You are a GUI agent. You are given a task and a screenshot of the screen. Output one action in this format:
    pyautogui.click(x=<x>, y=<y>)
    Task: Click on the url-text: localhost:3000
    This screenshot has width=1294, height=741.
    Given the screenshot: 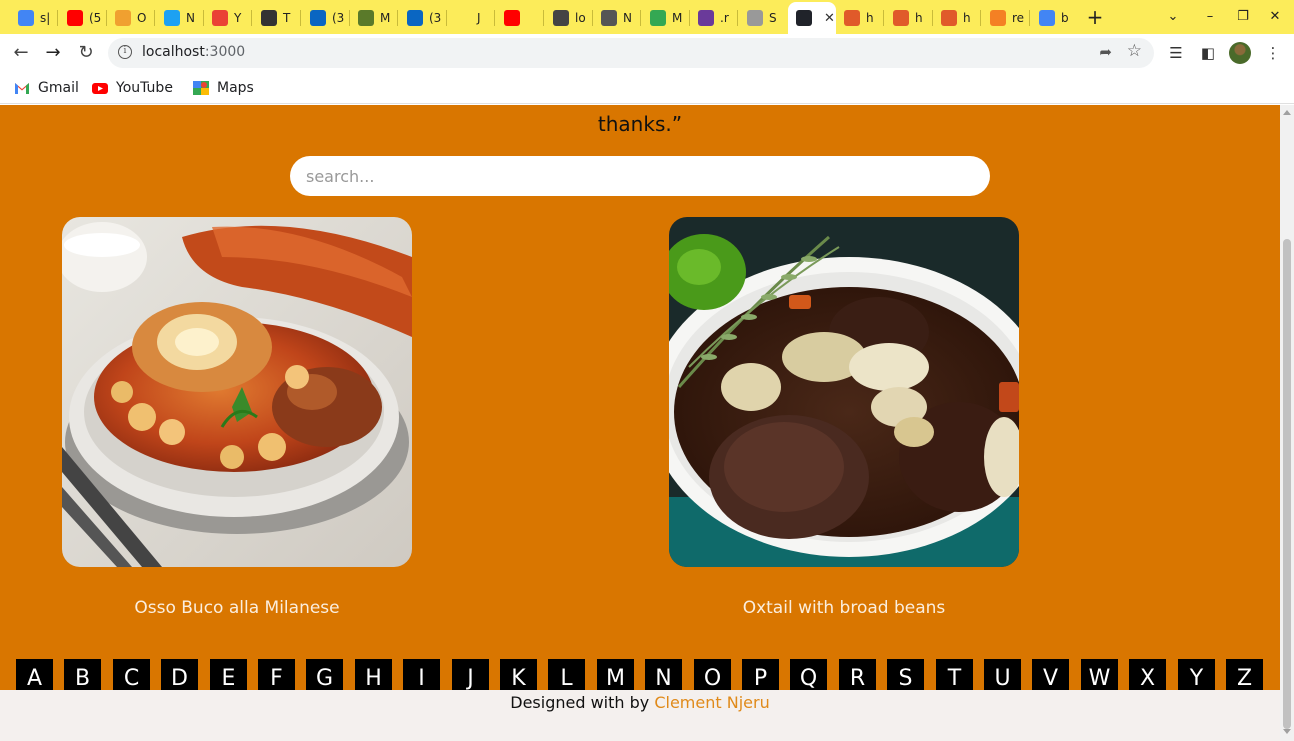 What is the action you would take?
    pyautogui.click(x=193, y=52)
    